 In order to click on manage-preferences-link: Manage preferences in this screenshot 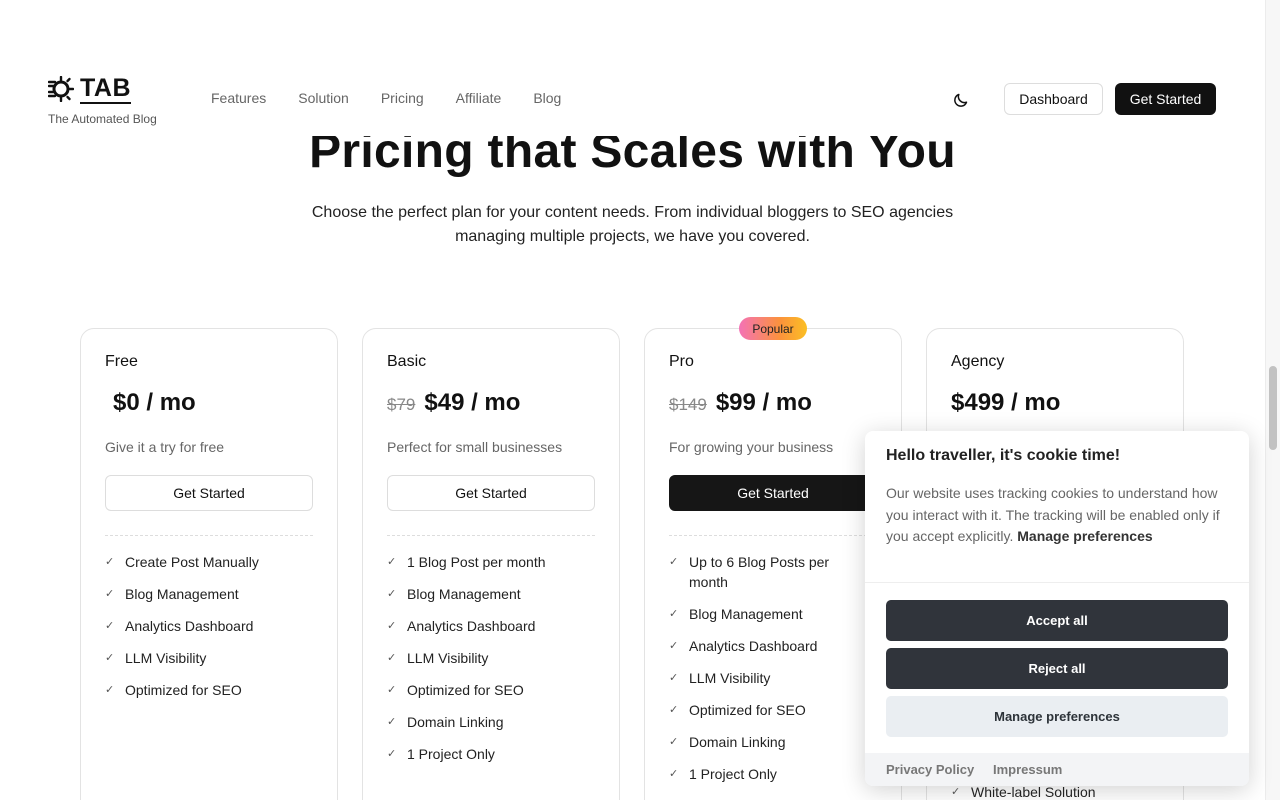, I will do `click(1084, 536)`.